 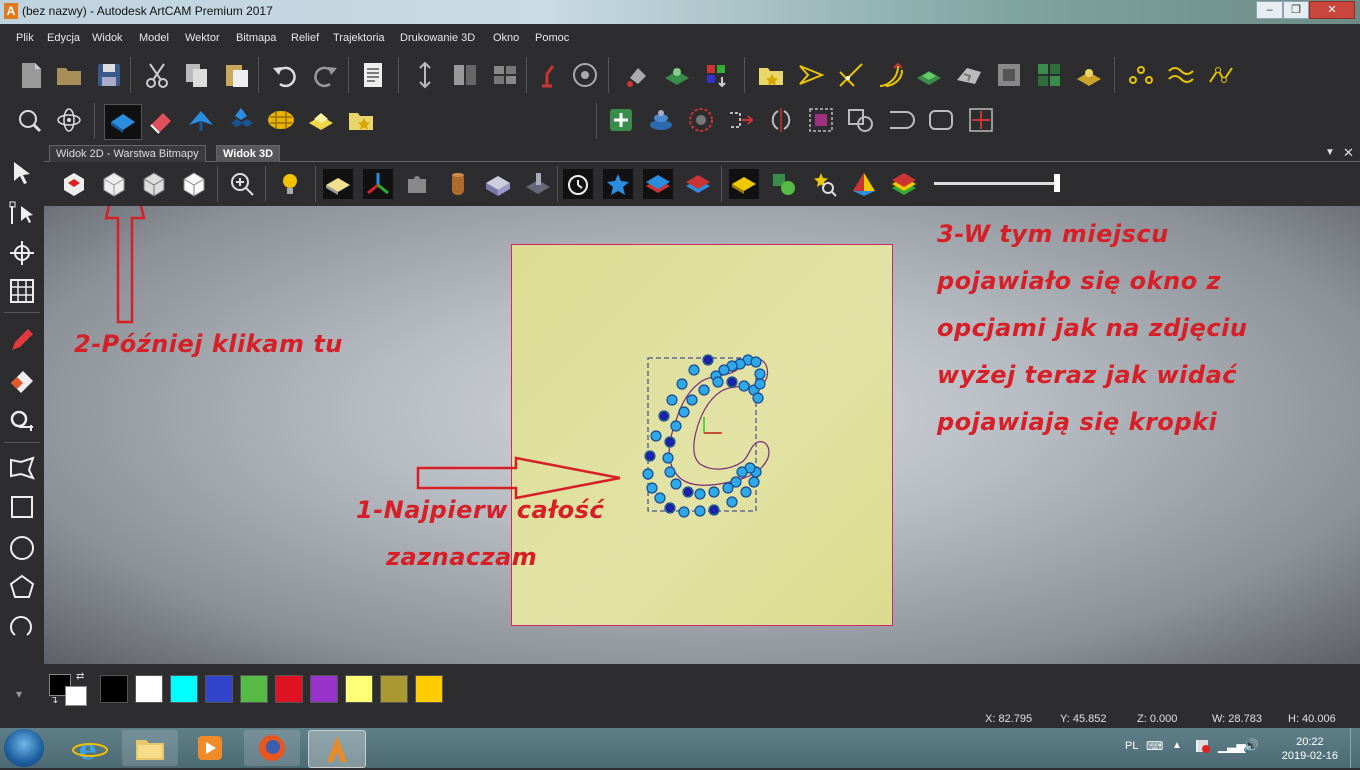 I want to click on palette-swatch-cyan, so click(x=184, y=689).